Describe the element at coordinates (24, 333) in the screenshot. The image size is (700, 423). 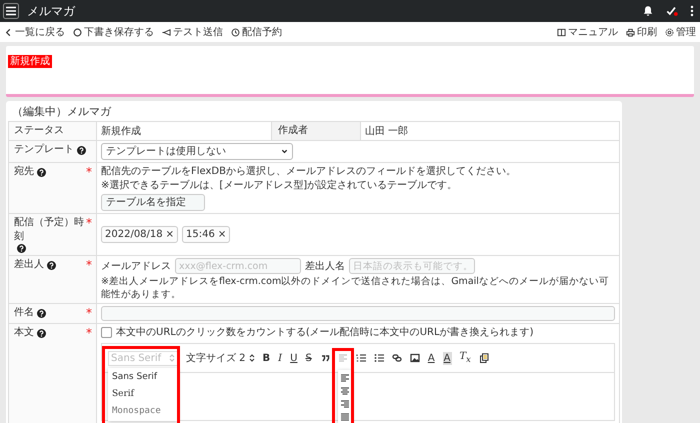
I see `field-label: 本文` at that location.